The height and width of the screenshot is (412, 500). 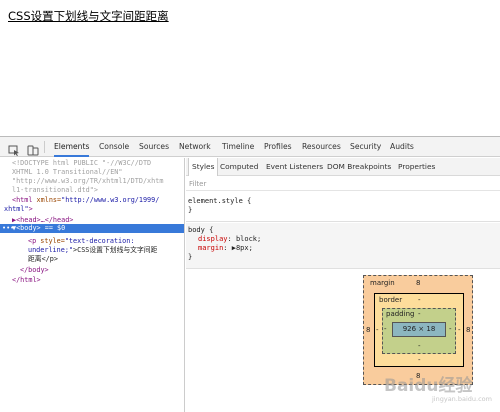 What do you see at coordinates (294, 167) in the screenshot?
I see `subtab-event-listeners: Event Listeners` at bounding box center [294, 167].